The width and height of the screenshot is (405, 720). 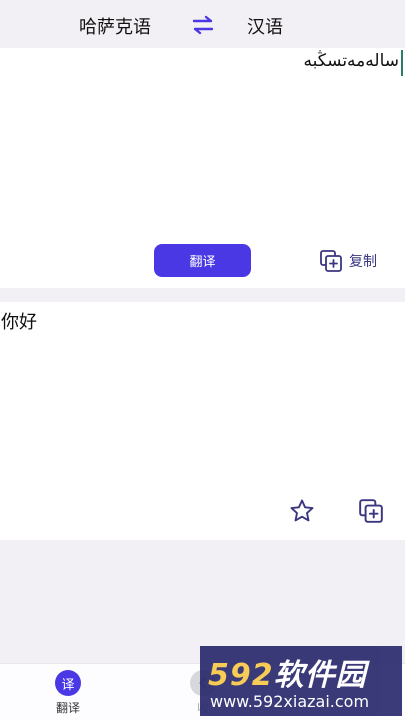 I want to click on swap-arrows-icon, so click(x=203, y=25).